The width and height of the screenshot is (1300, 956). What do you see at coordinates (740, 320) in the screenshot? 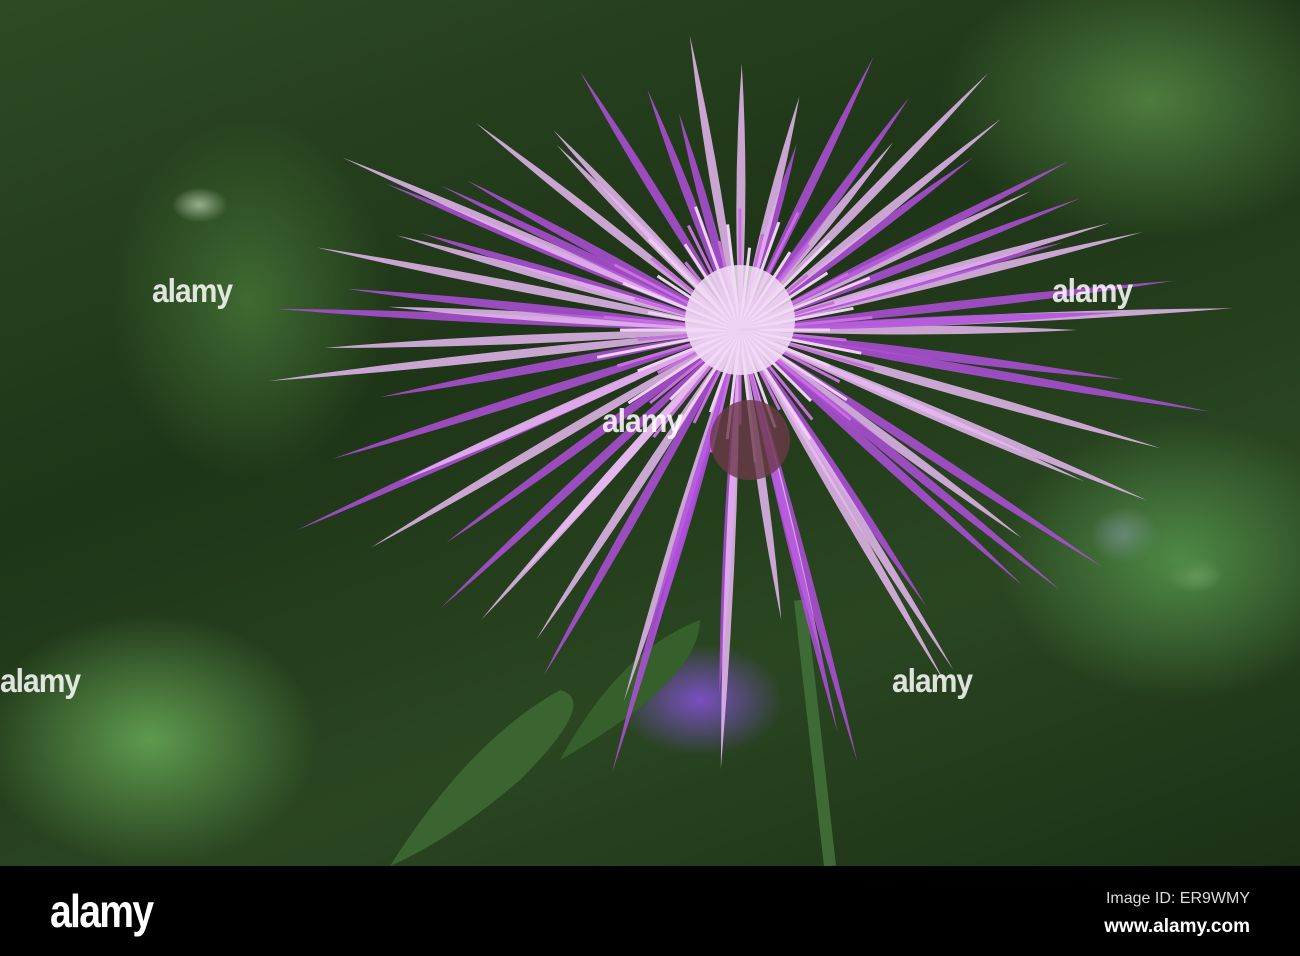
I see `flower-center` at bounding box center [740, 320].